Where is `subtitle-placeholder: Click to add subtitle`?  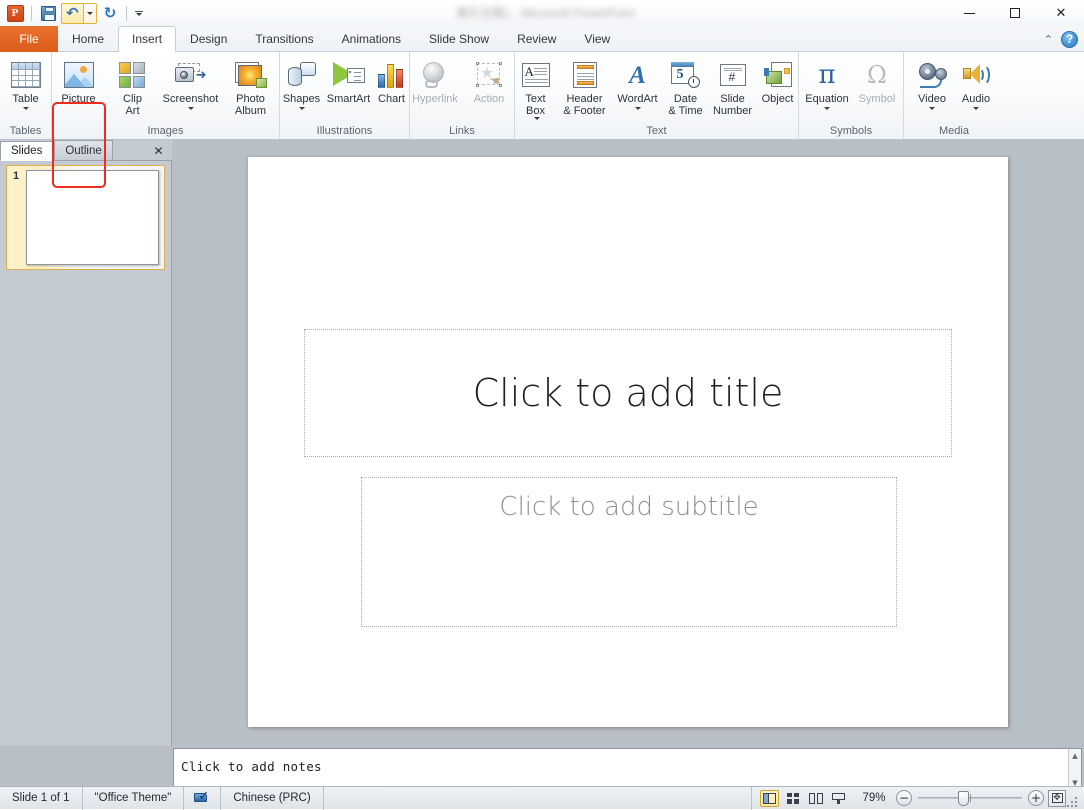
subtitle-placeholder: Click to add subtitle is located at coordinates (629, 552).